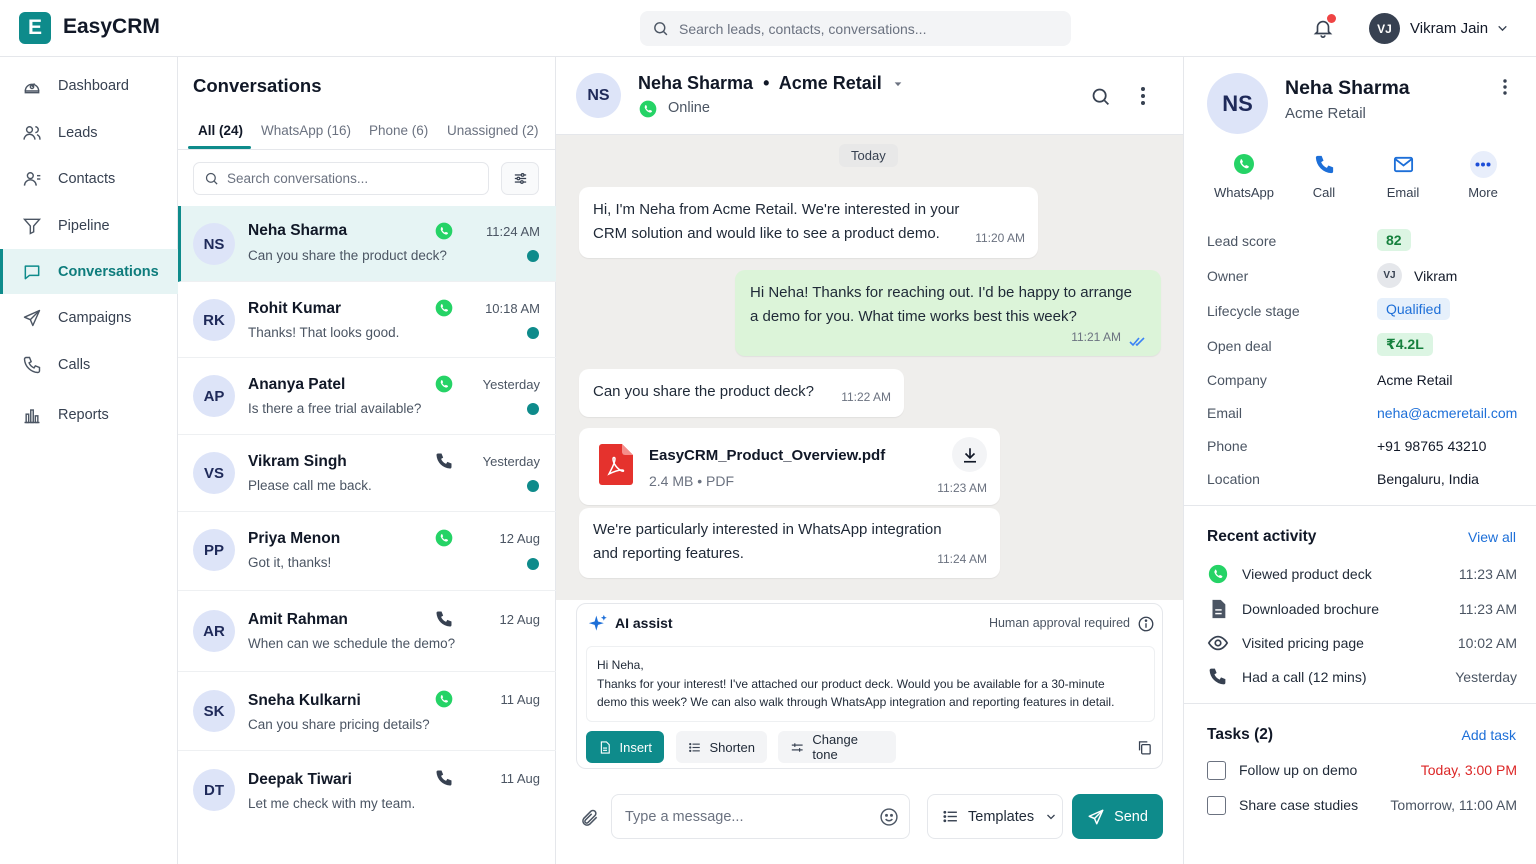 This screenshot has height=864, width=1536. What do you see at coordinates (995, 816) in the screenshot?
I see `templates-dropdown: Templates` at bounding box center [995, 816].